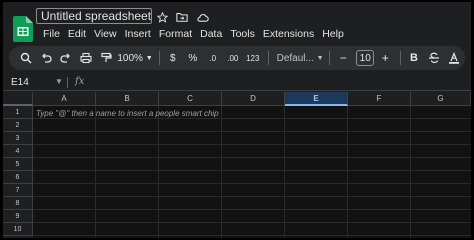 This screenshot has height=240, width=474. What do you see at coordinates (343, 58) in the screenshot?
I see `decrease-font-size-button: −` at bounding box center [343, 58].